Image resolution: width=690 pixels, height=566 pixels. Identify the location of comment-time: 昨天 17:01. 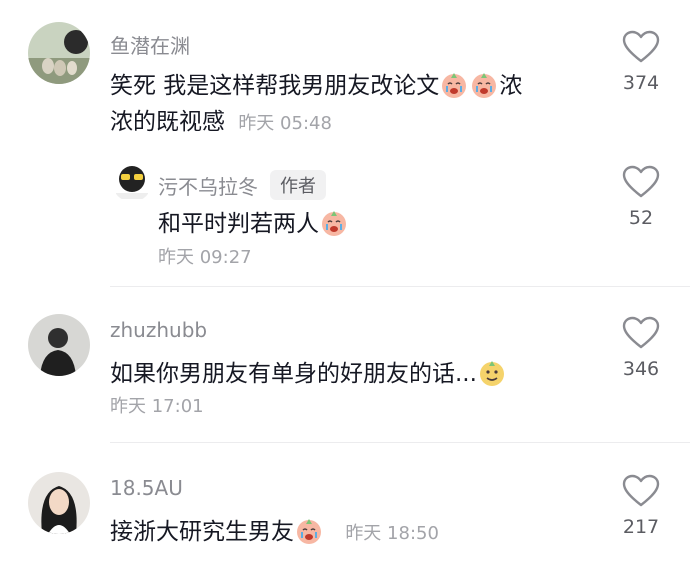
(157, 406).